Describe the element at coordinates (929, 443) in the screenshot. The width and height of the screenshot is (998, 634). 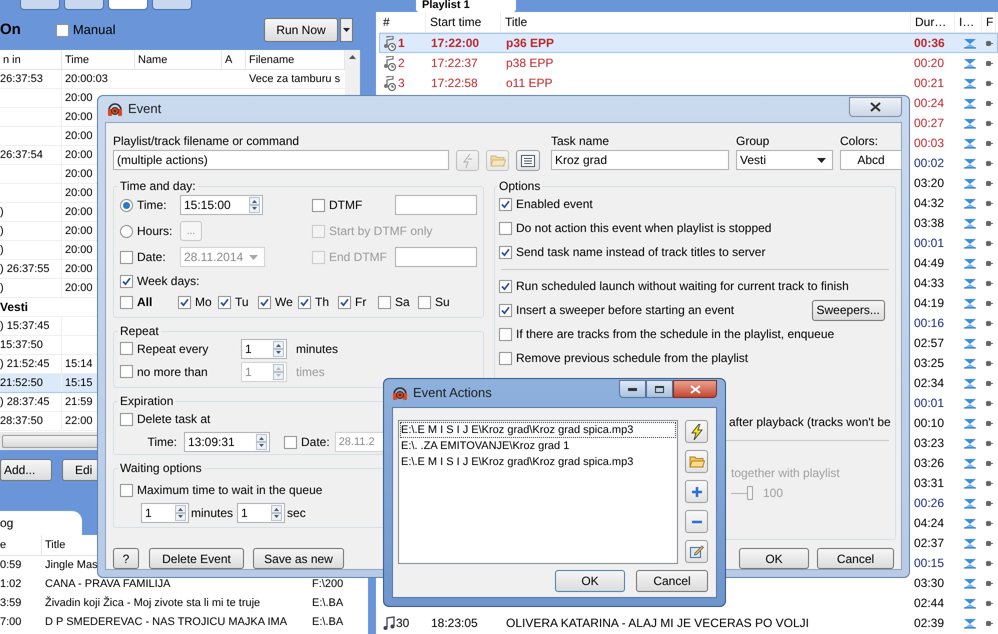
I see `duration: 03:23` at that location.